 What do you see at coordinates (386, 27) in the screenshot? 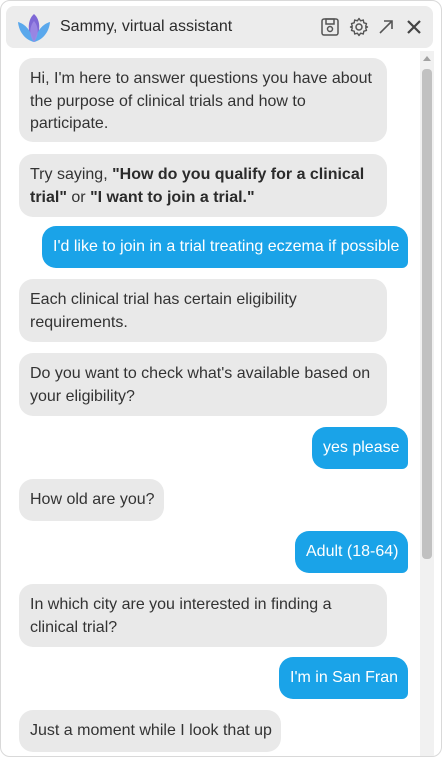
I see `expand-arrow-icon` at bounding box center [386, 27].